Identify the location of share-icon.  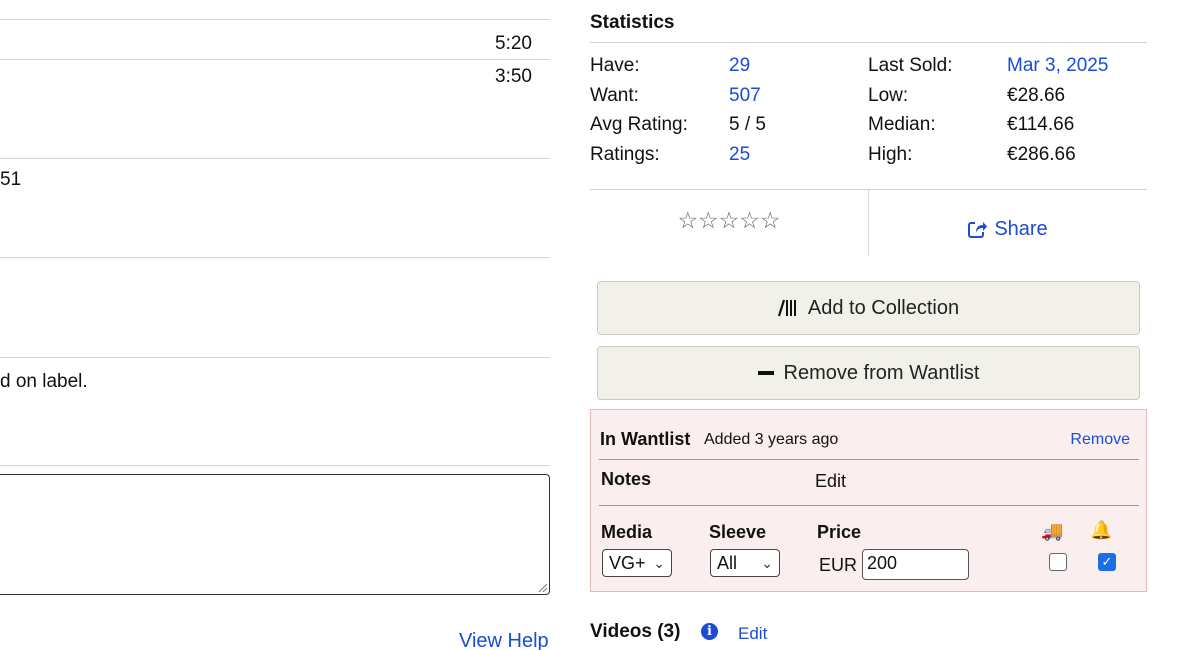
(978, 230).